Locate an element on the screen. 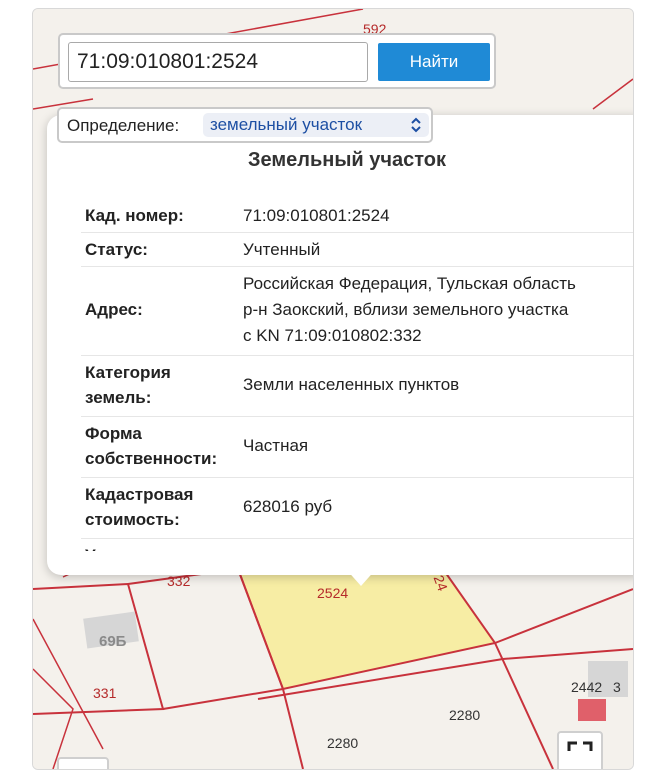 The width and height of the screenshot is (665, 770). fullscreen-button is located at coordinates (580, 750).